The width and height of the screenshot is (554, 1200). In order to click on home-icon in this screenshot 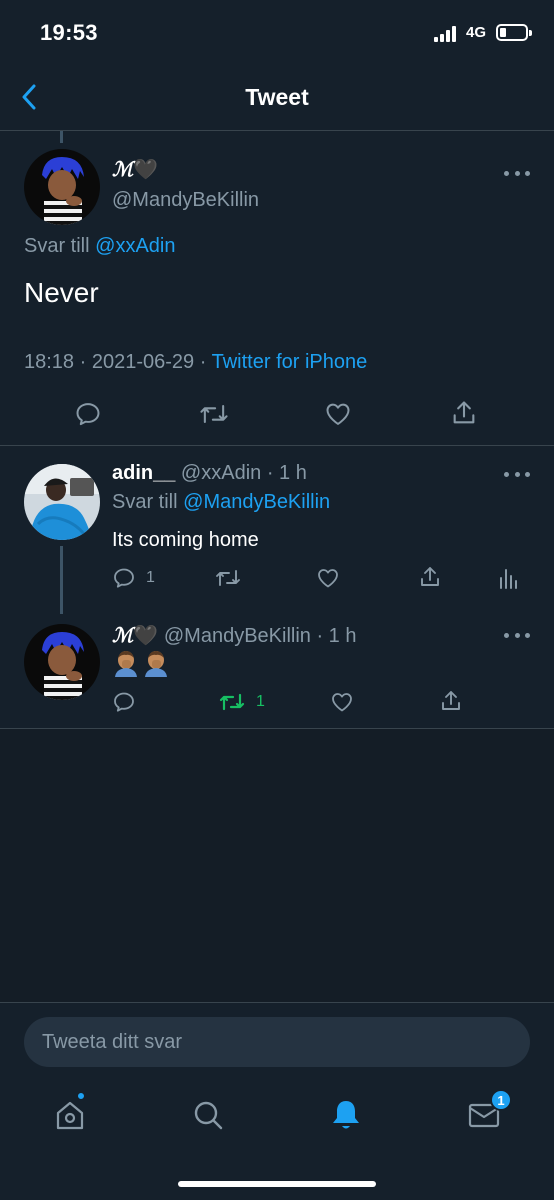, I will do `click(70, 1115)`.